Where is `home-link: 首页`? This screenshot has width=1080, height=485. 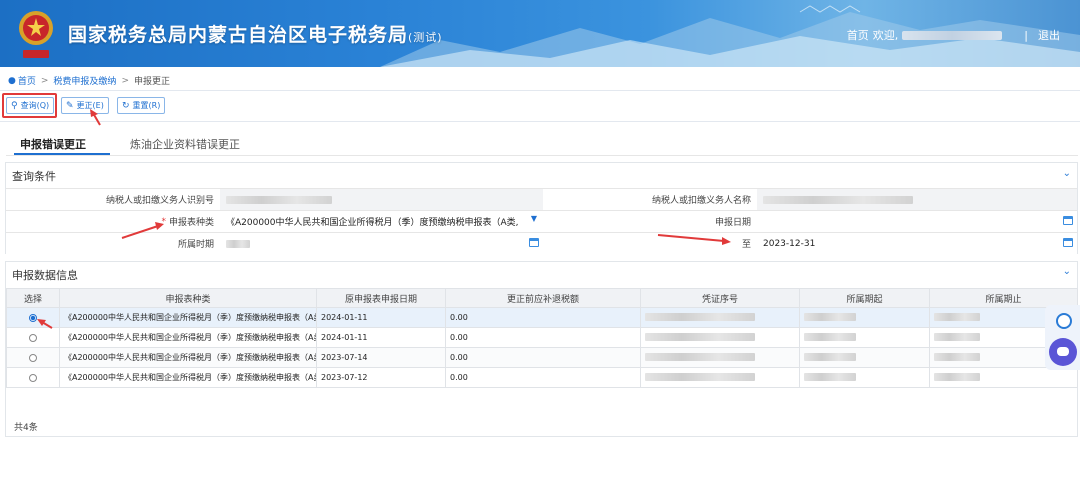 home-link: 首页 is located at coordinates (858, 35).